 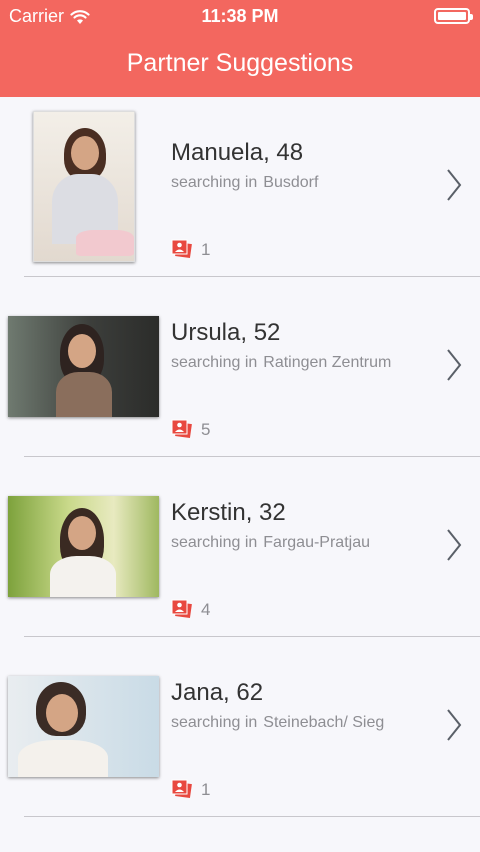 I want to click on suggestion-location: searching in Busdorf, so click(x=244, y=183).